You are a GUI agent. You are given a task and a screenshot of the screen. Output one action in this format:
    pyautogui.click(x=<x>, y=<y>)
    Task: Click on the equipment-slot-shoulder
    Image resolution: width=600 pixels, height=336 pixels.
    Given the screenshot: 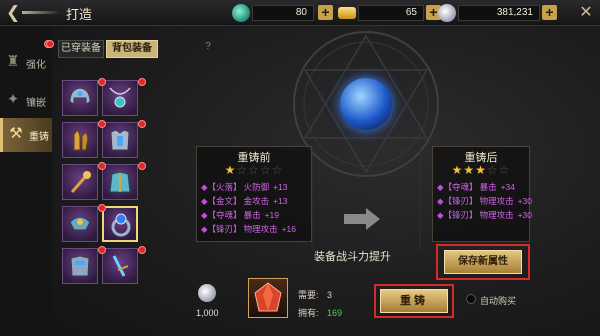 What is the action you would take?
    pyautogui.click(x=80, y=224)
    